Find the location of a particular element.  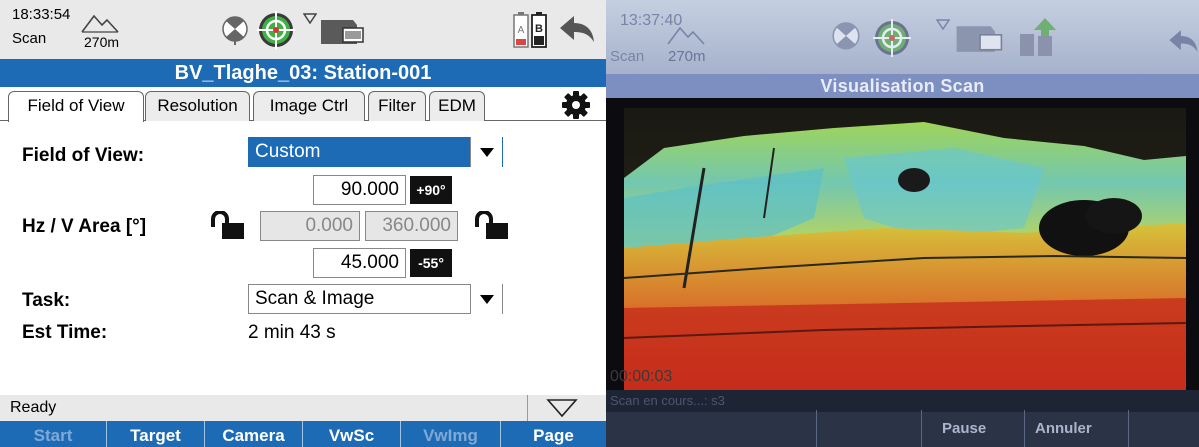

mode-label: Scan is located at coordinates (29, 38).